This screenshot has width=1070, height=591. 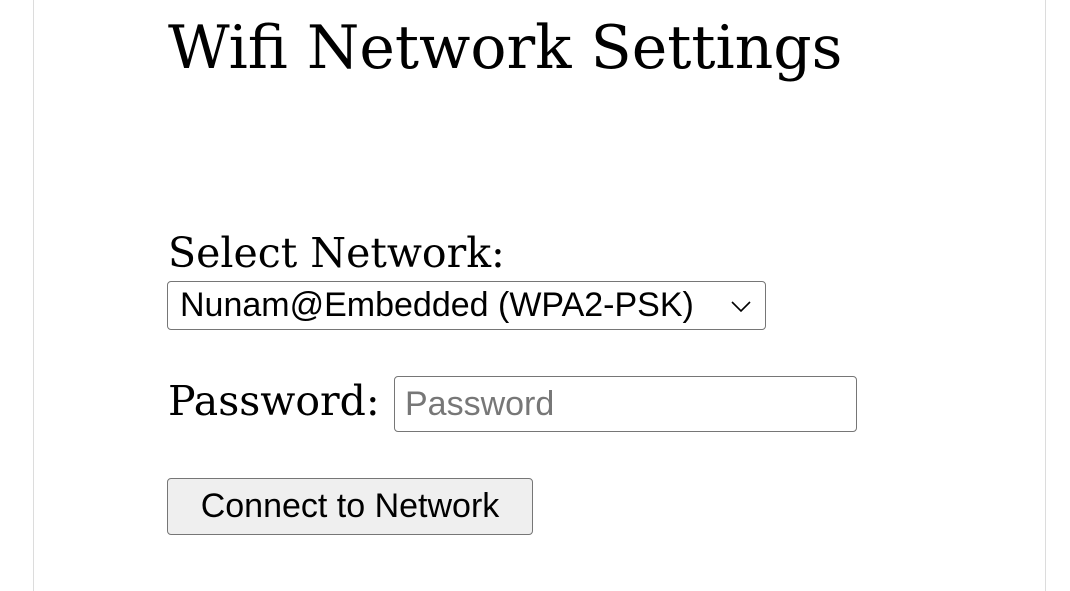 What do you see at coordinates (437, 305) in the screenshot?
I see `network-select-value: Nunam@Embedded (WPA2-PSK)` at bounding box center [437, 305].